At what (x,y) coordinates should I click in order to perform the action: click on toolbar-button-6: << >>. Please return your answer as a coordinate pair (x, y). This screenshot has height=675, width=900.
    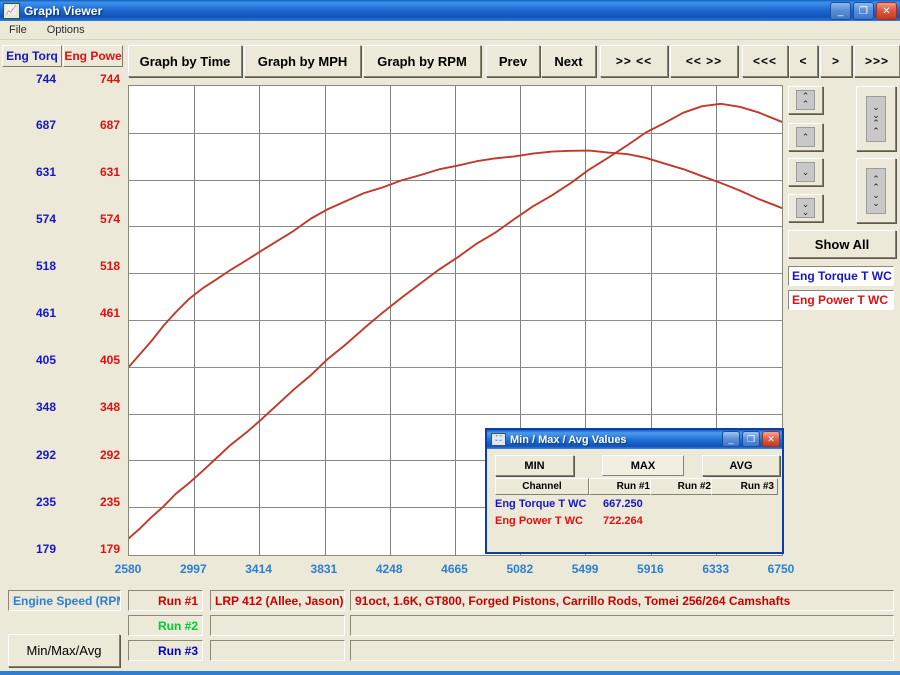
    Looking at the image, I should click on (704, 61).